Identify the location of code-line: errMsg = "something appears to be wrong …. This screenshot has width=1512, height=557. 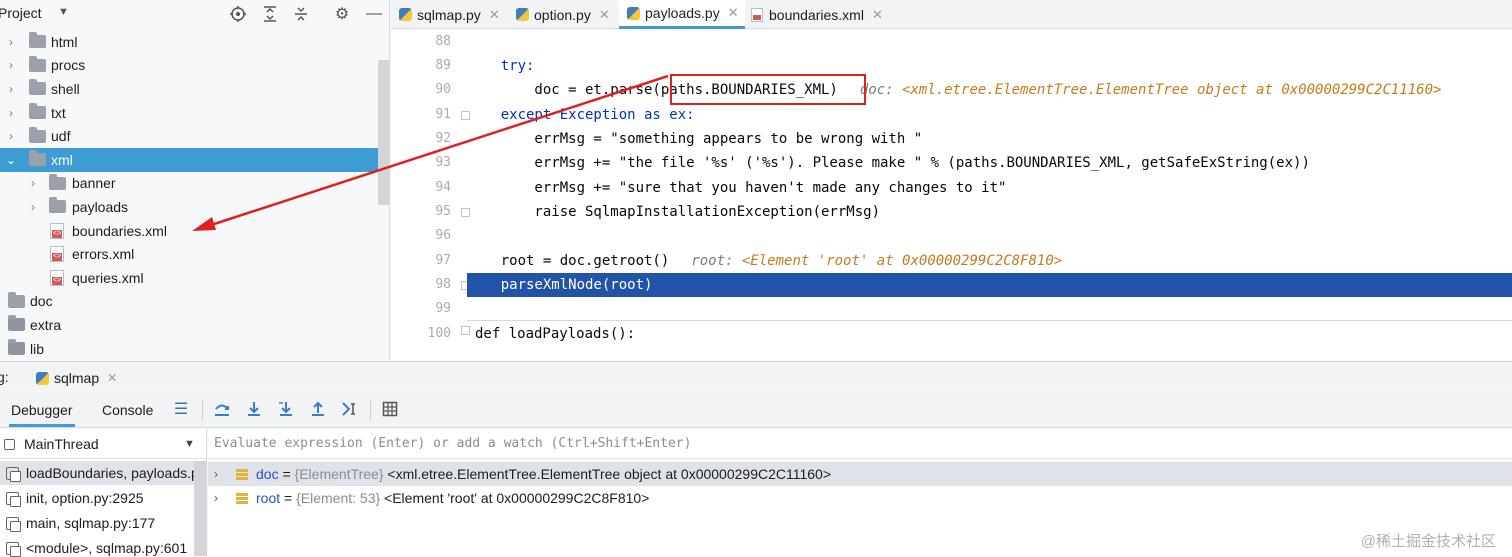
(989, 139).